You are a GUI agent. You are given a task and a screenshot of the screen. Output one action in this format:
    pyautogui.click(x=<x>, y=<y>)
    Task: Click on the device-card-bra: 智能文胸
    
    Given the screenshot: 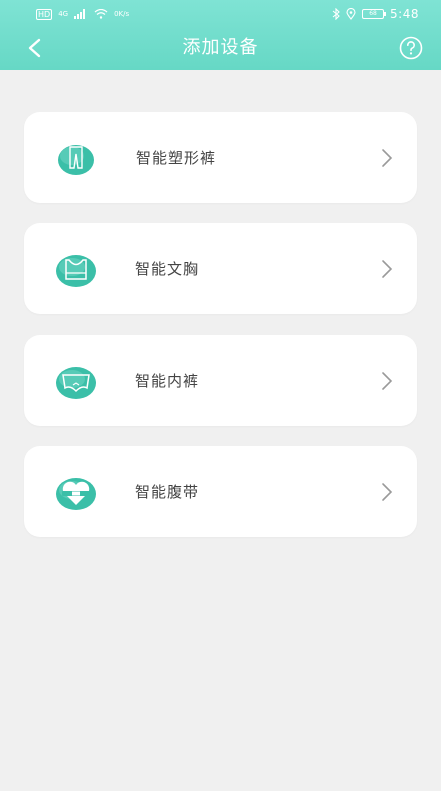 What is the action you would take?
    pyautogui.click(x=220, y=268)
    